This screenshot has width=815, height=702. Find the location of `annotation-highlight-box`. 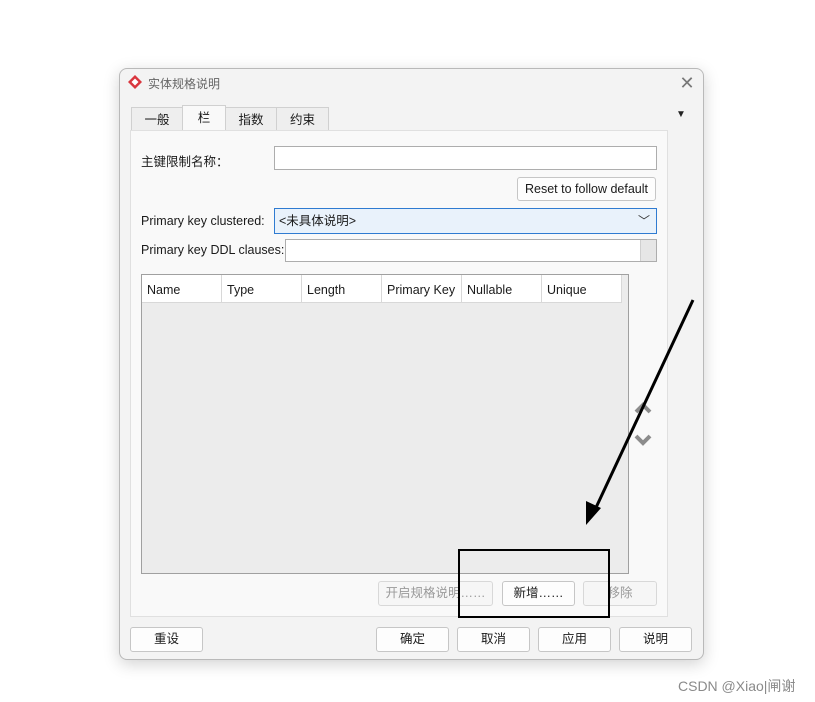

annotation-highlight-box is located at coordinates (534, 583).